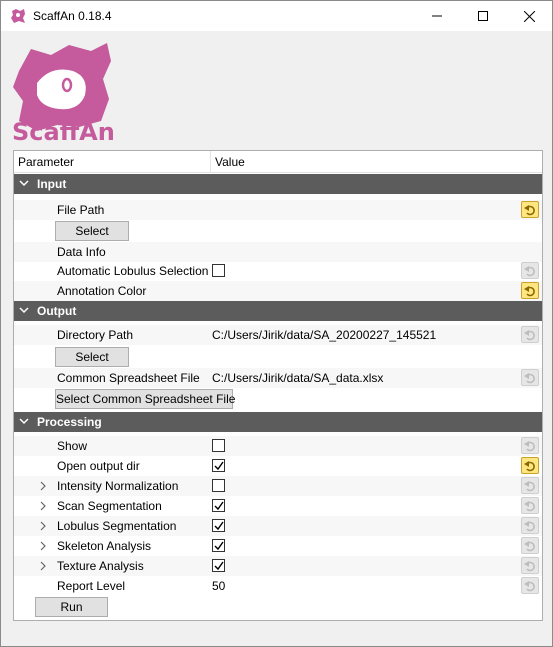 This screenshot has width=553, height=647. What do you see at coordinates (46, 162) in the screenshot?
I see `column-parameter: Parameter` at bounding box center [46, 162].